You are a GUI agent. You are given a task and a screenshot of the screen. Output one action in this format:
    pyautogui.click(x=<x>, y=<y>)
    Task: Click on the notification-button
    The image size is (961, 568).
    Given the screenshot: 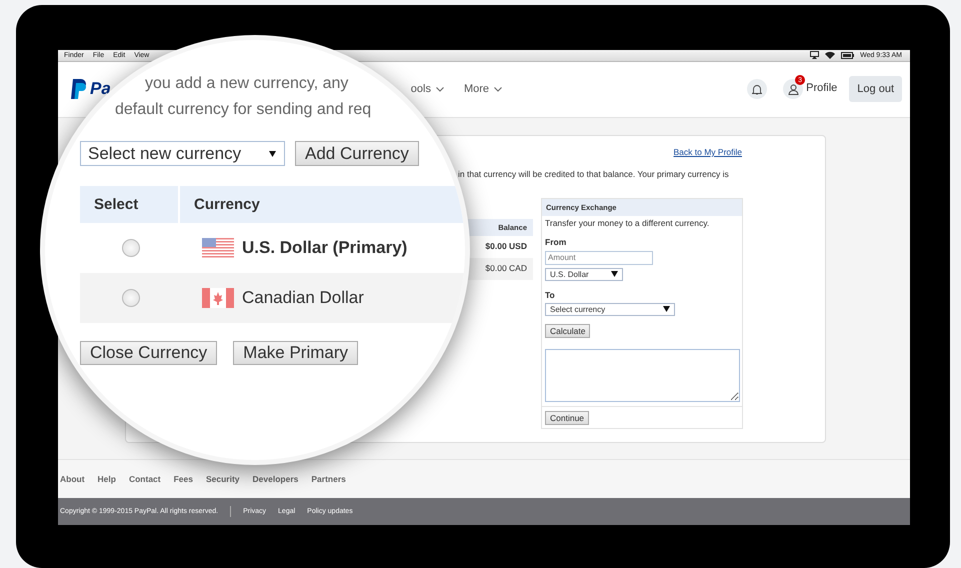 What is the action you would take?
    pyautogui.click(x=757, y=89)
    